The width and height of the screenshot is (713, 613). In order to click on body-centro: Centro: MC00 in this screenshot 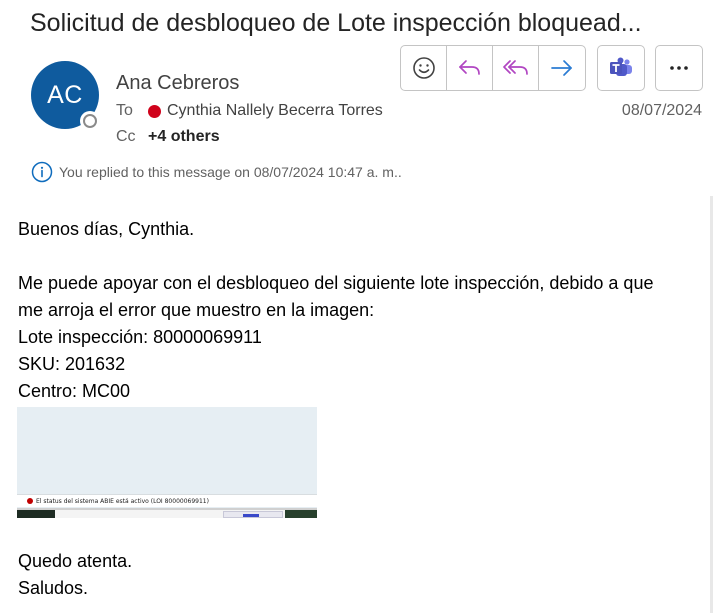, I will do `click(74, 391)`.